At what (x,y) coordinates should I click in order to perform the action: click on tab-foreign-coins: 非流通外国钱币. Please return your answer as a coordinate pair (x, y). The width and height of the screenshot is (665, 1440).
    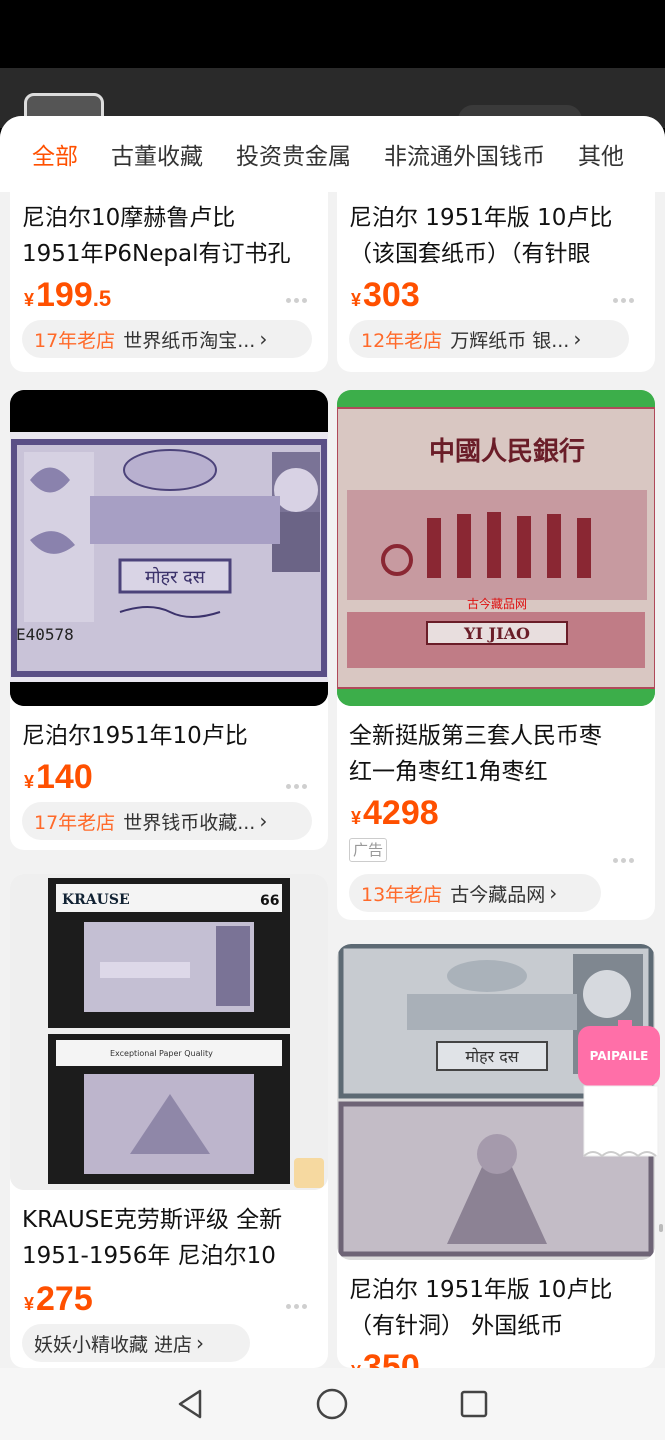
    Looking at the image, I should click on (464, 154).